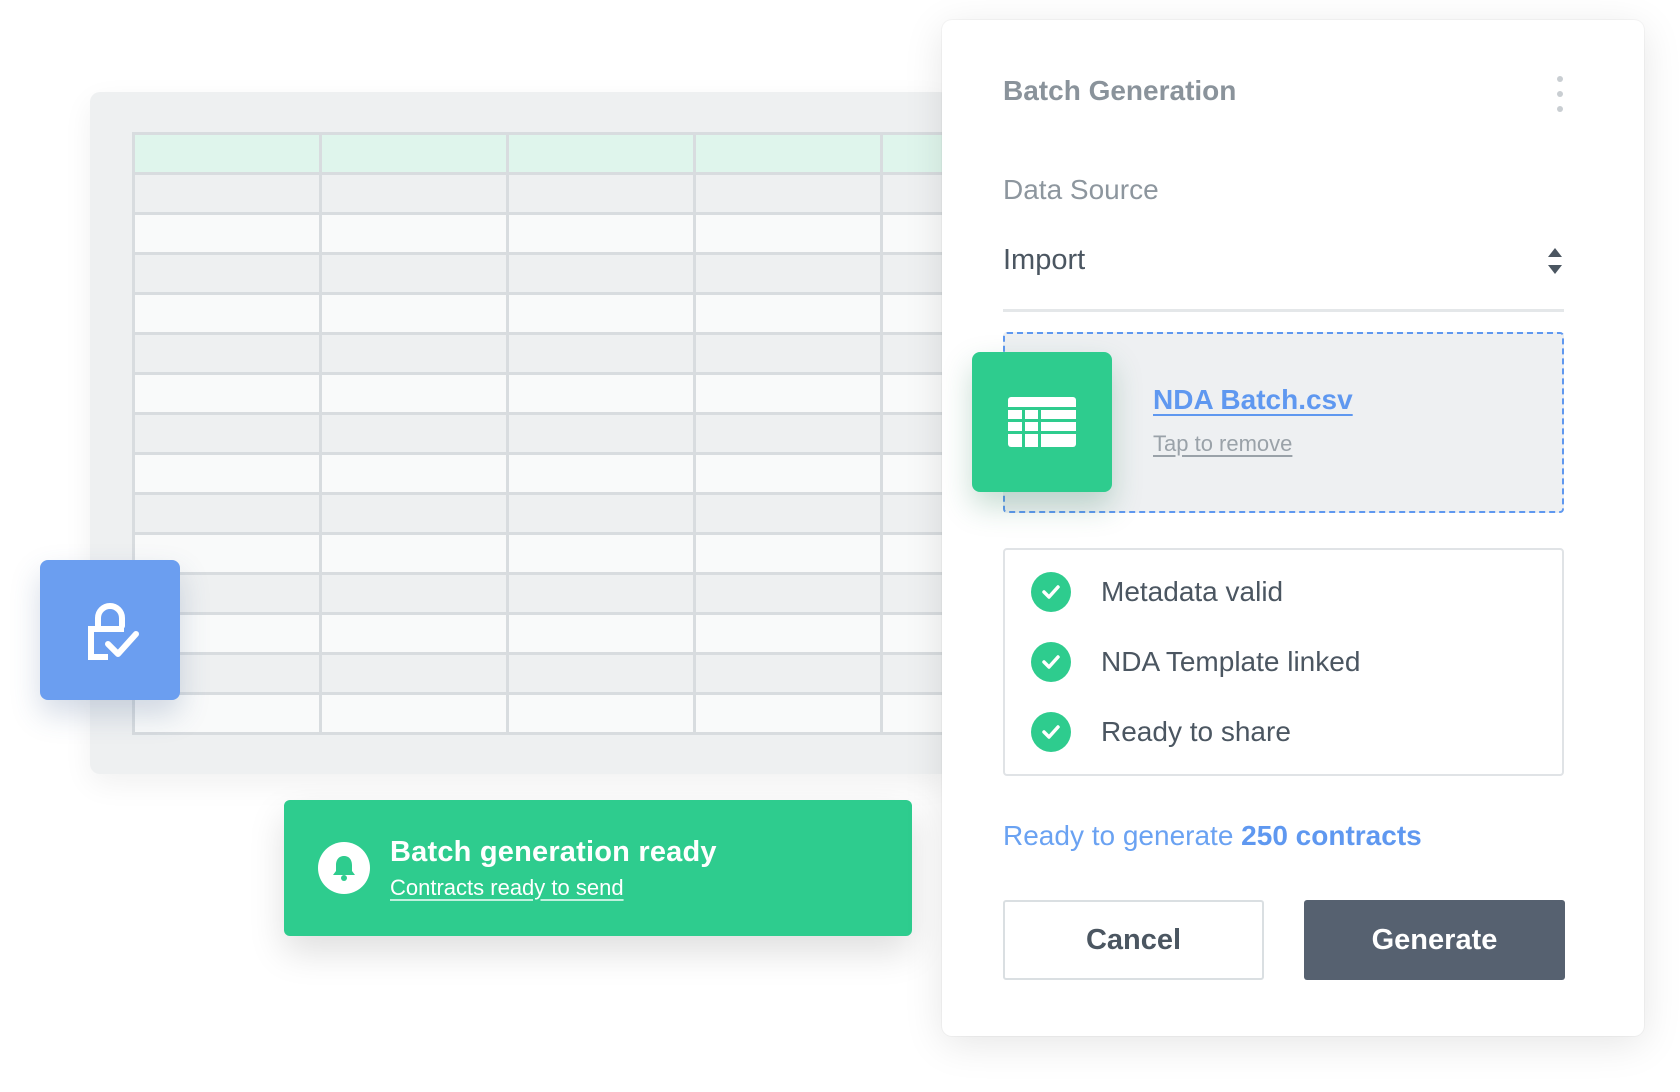 The height and width of the screenshot is (1092, 1680). I want to click on lock-check-icon, so click(113, 631).